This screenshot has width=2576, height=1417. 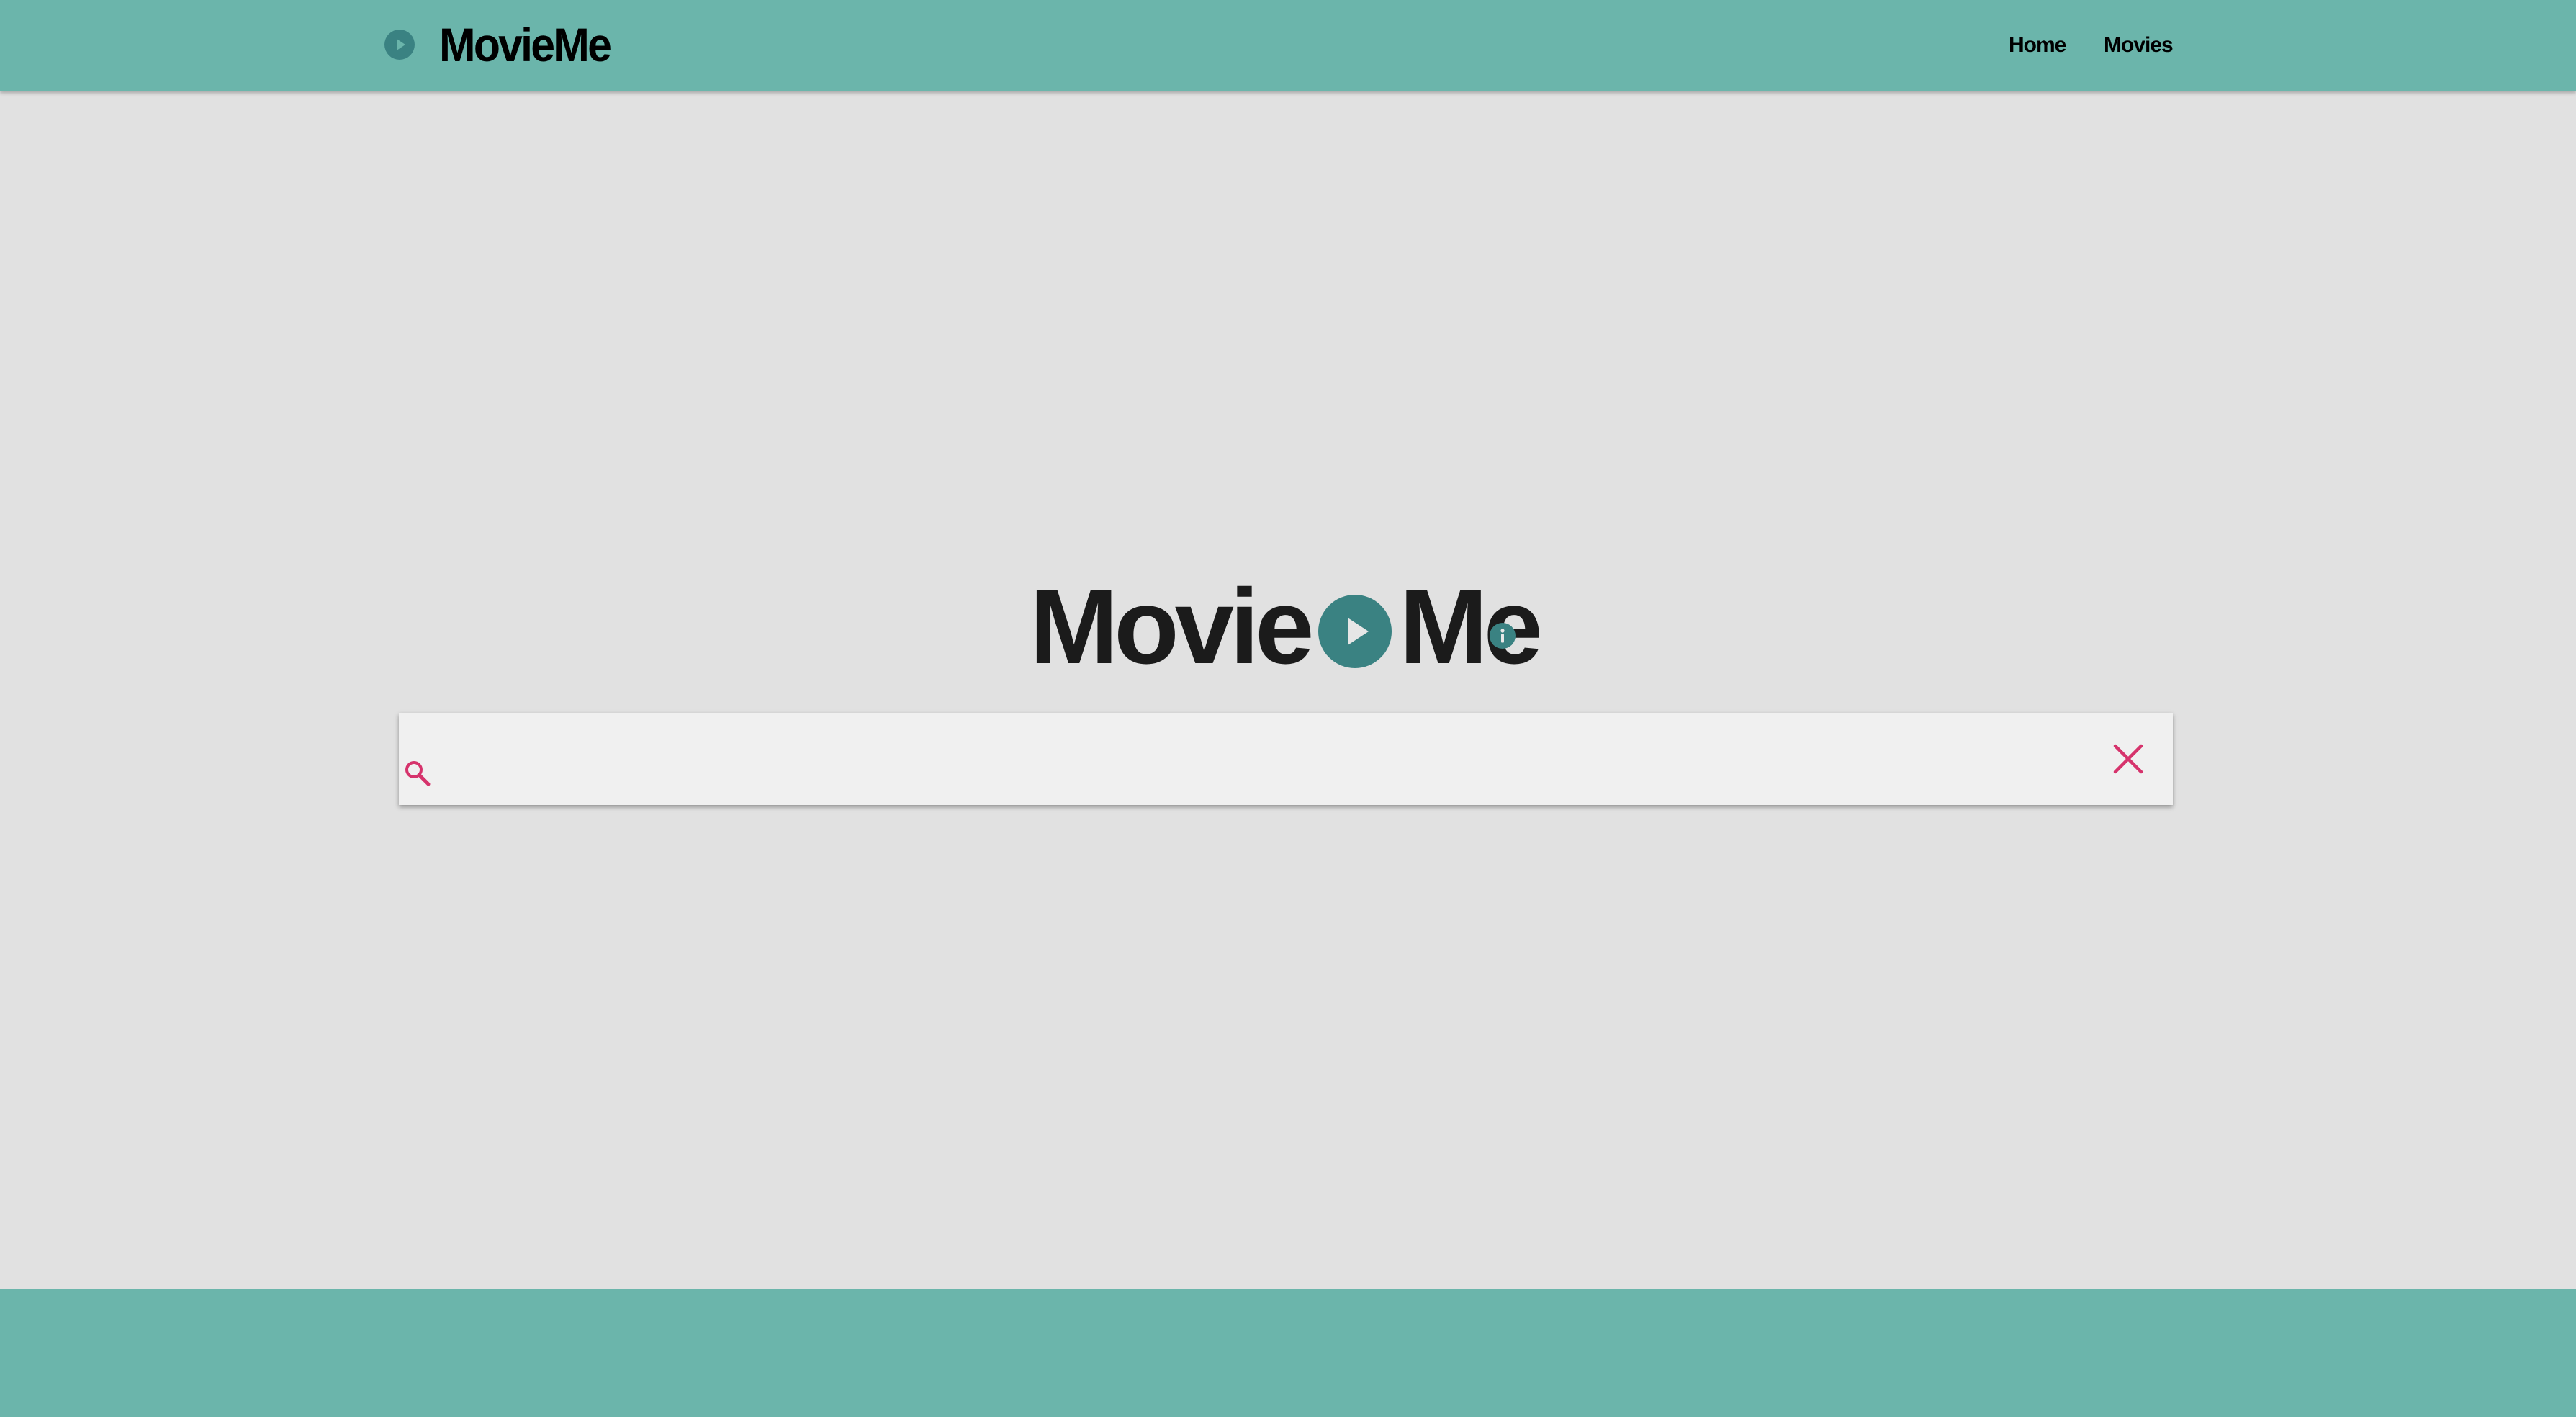 What do you see at coordinates (418, 773) in the screenshot?
I see `search-icon` at bounding box center [418, 773].